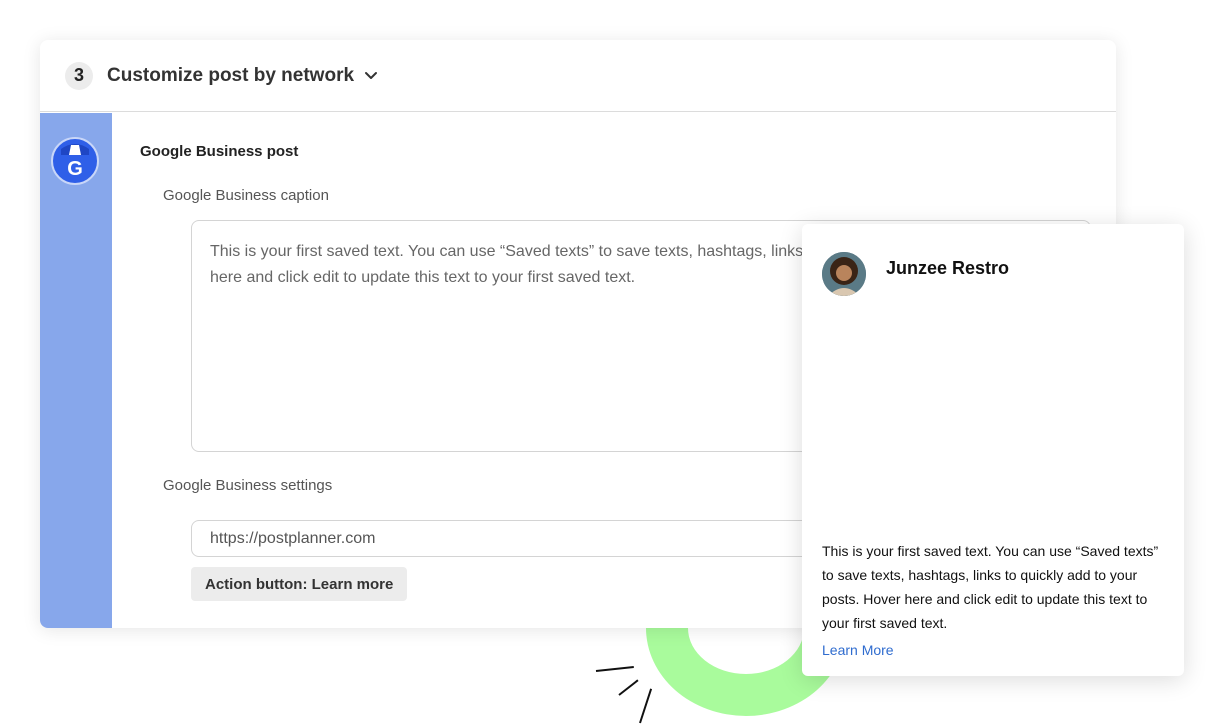  What do you see at coordinates (76, 370) in the screenshot?
I see `network-sidebar: G` at bounding box center [76, 370].